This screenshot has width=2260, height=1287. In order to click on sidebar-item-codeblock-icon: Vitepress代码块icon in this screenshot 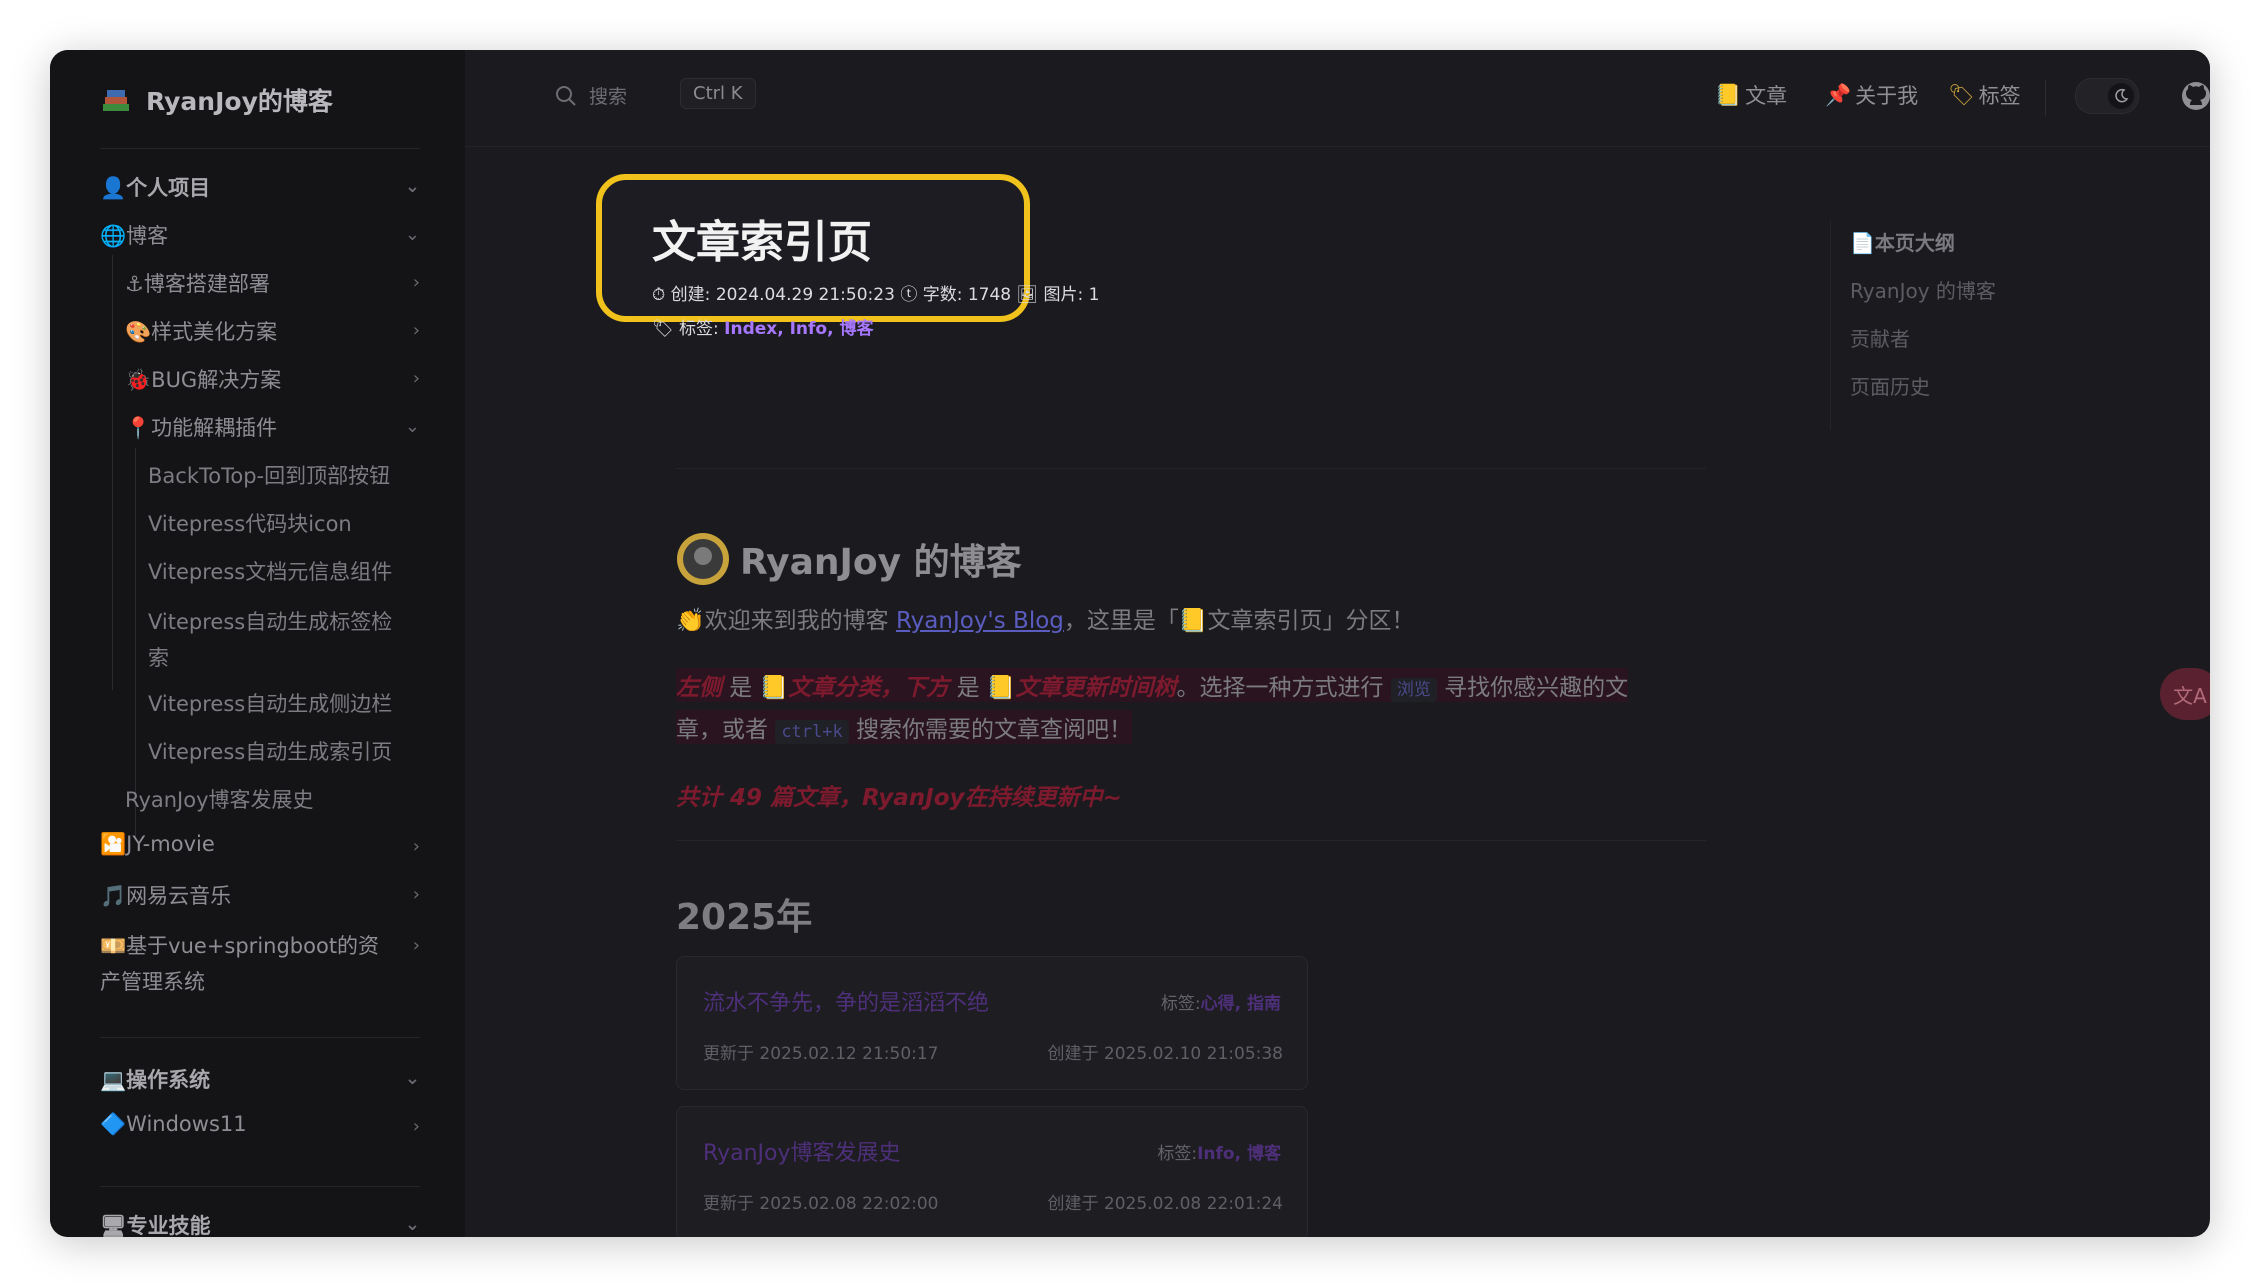, I will do `click(284, 523)`.